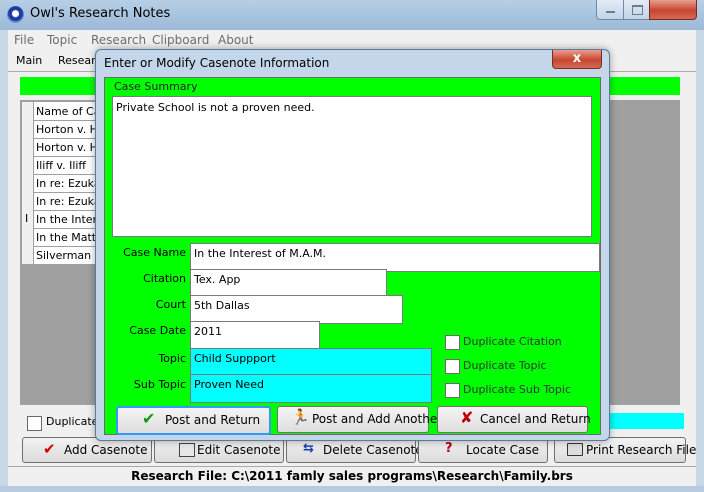  Describe the element at coordinates (395, 257) in the screenshot. I see `case-name-input: In the Interest of M.A.M.` at that location.